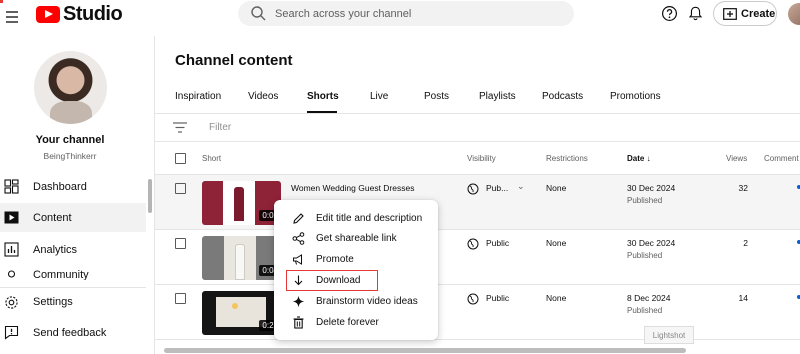 This screenshot has width=800, height=354. Describe the element at coordinates (11, 249) in the screenshot. I see `analytics-icon` at that location.